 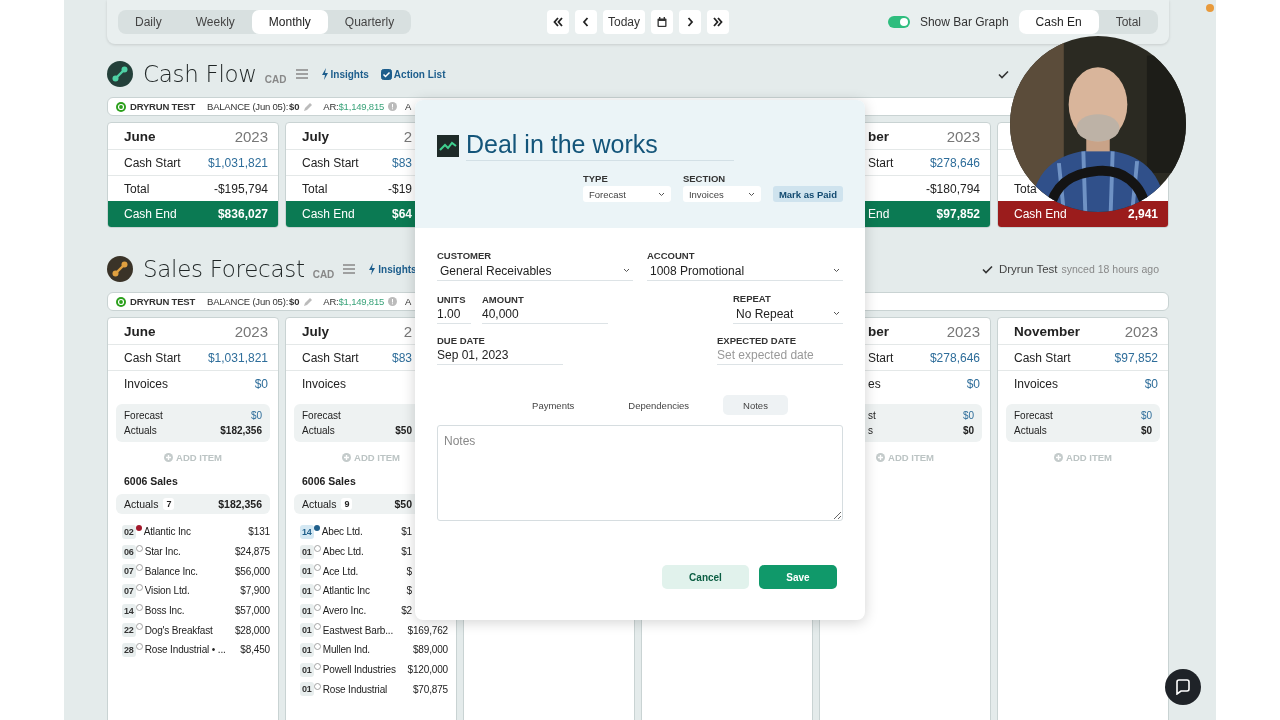 I want to click on amount-field: 40,000, so click(x=545, y=314).